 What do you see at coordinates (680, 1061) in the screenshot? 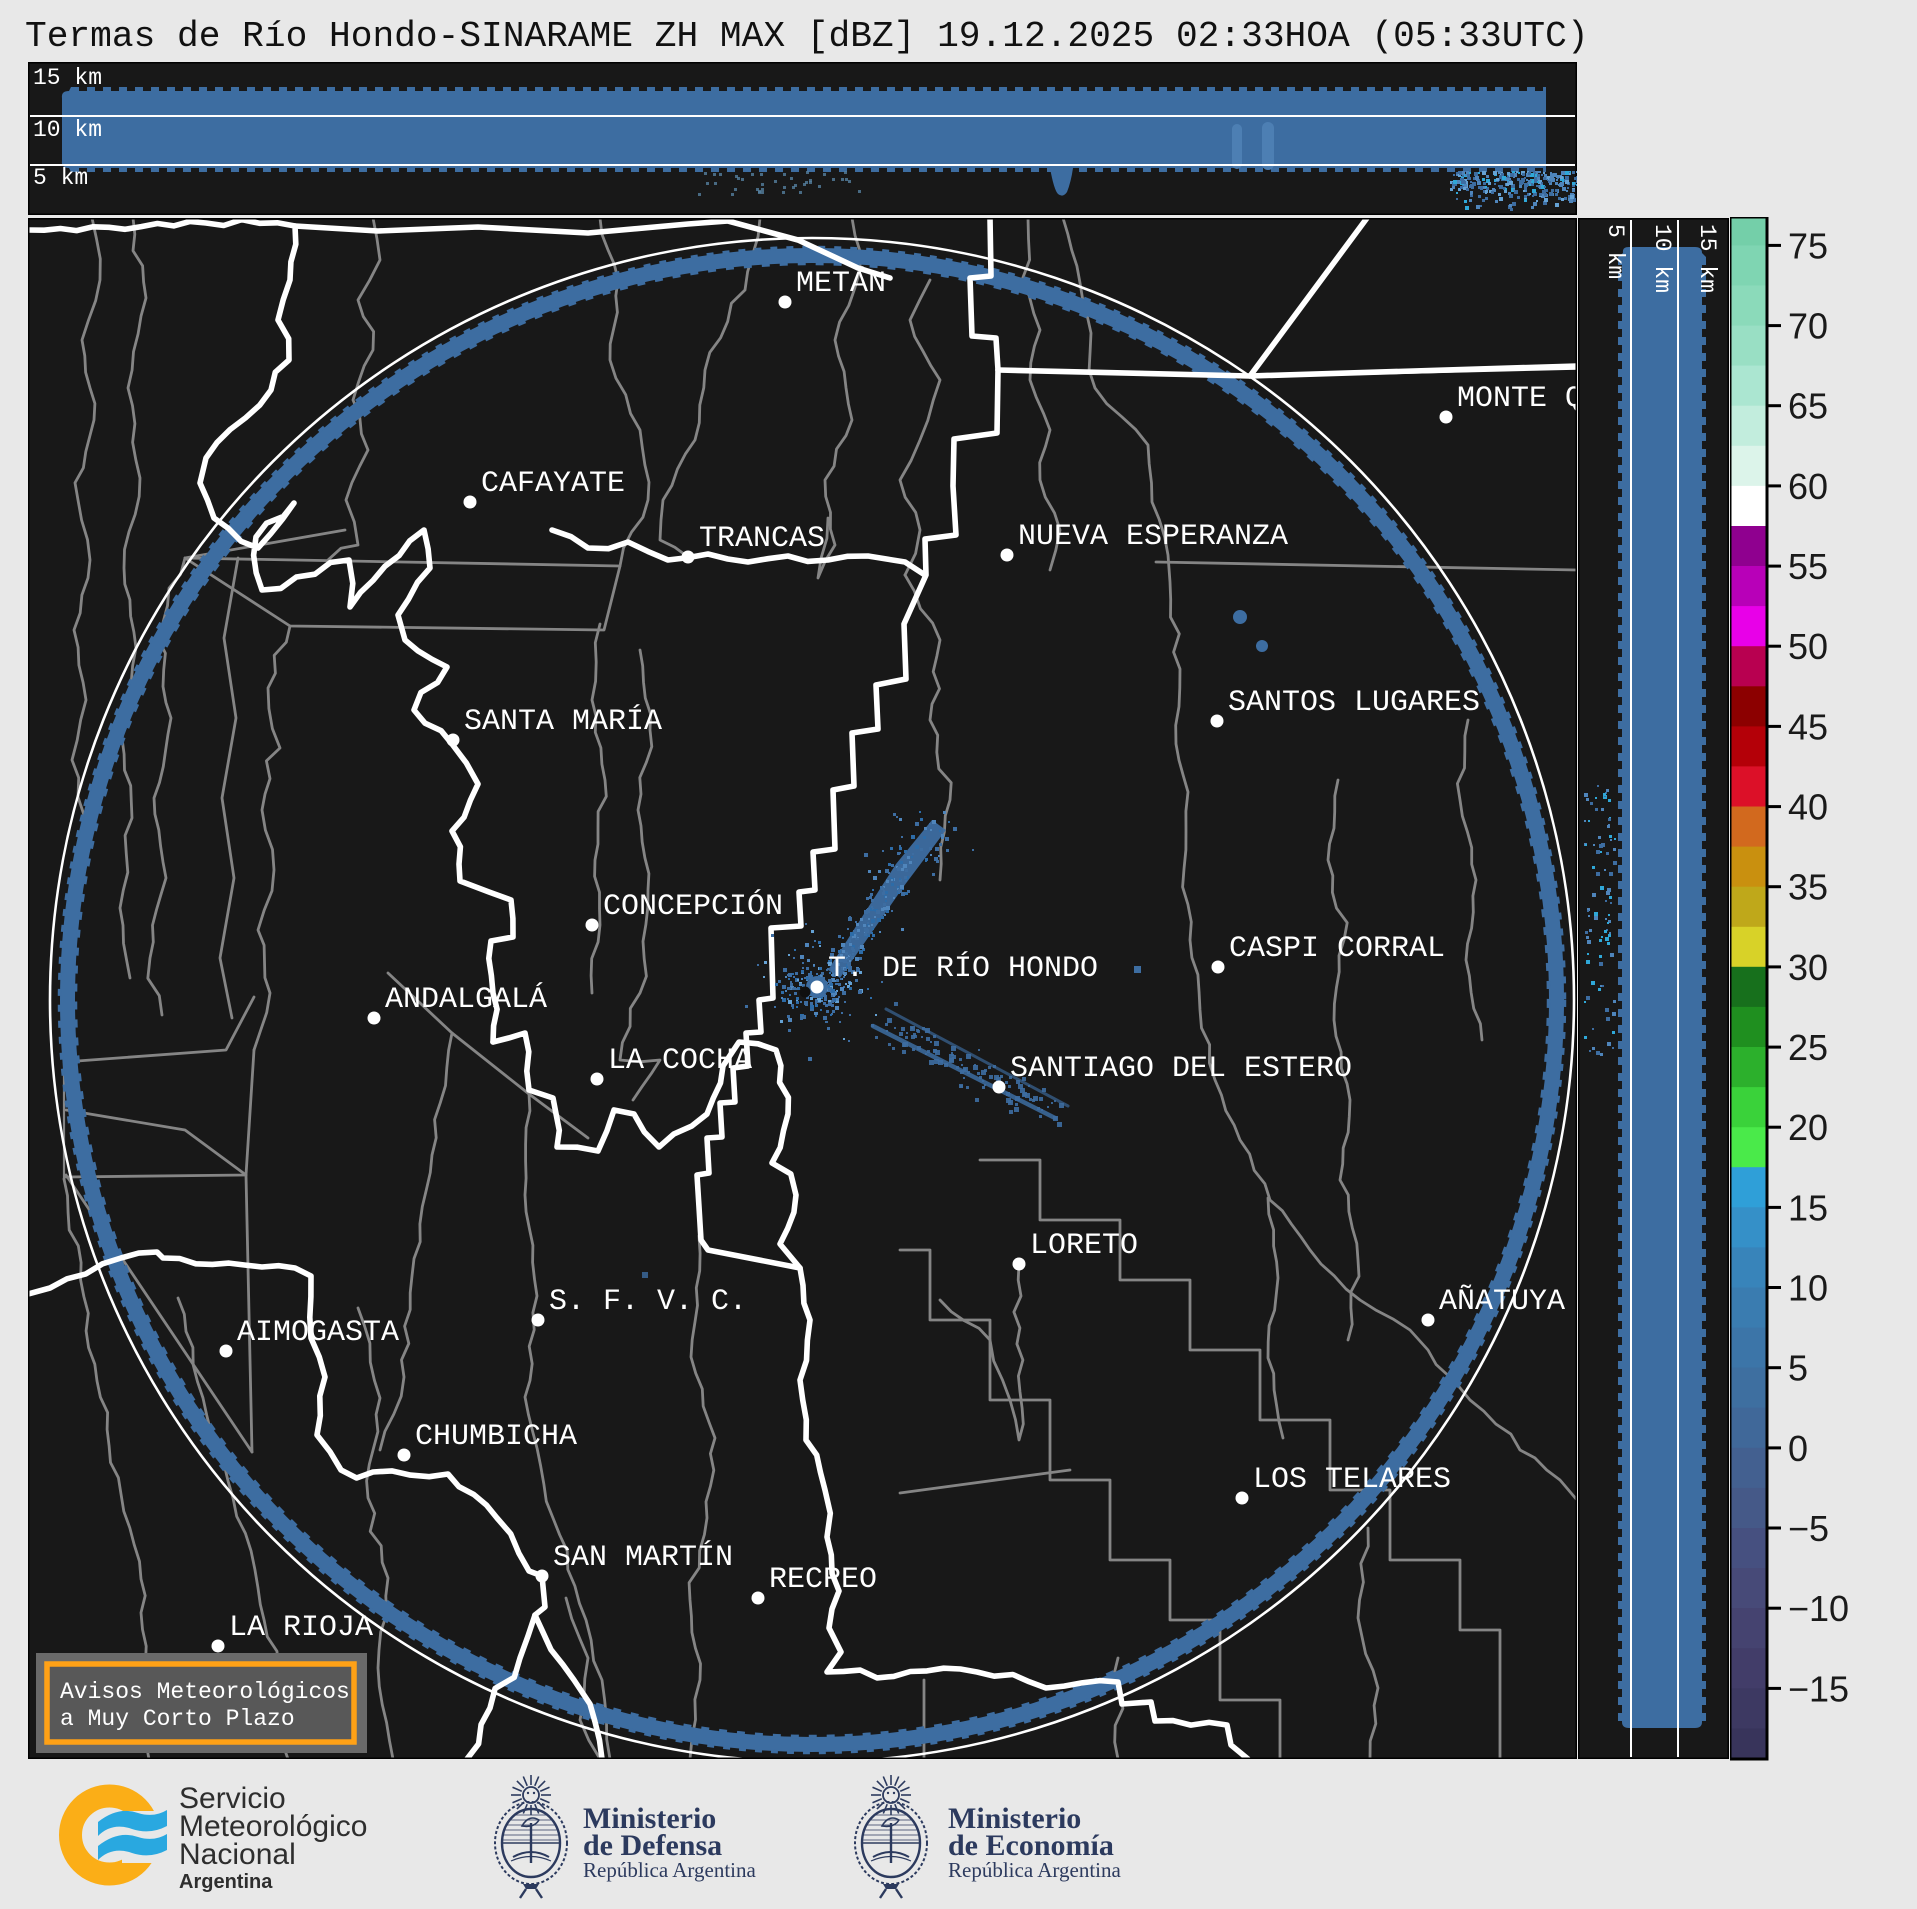
I see `svg-text: LA COCHA` at bounding box center [680, 1061].